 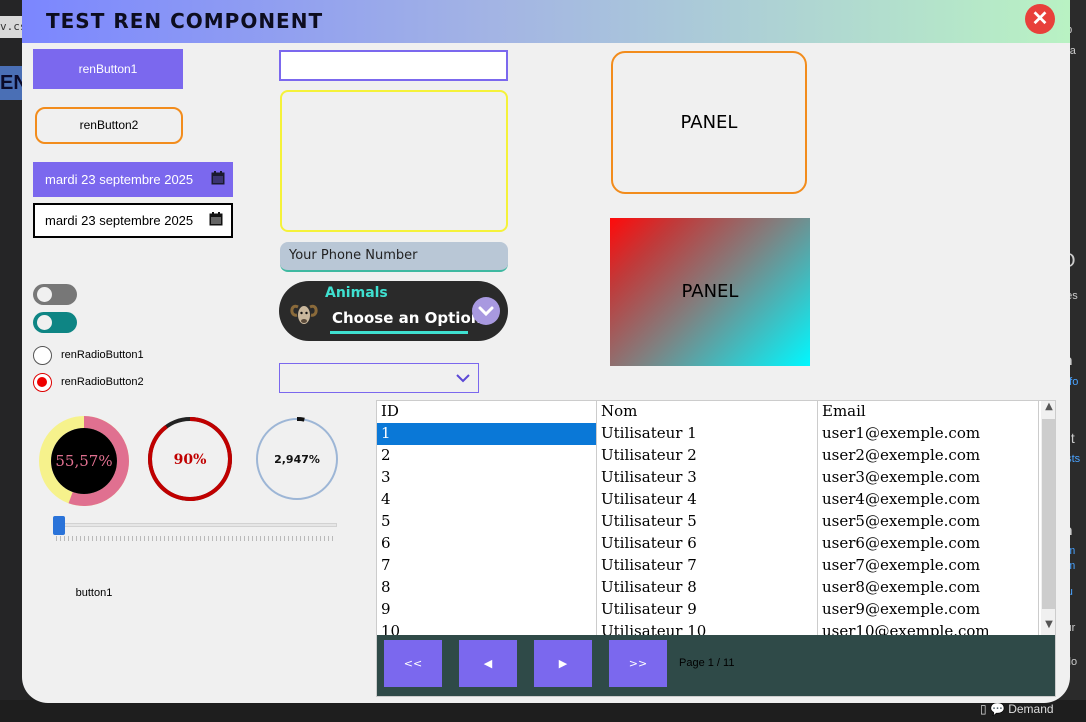 I want to click on table-cell: Utilisateur 8, so click(x=707, y=588).